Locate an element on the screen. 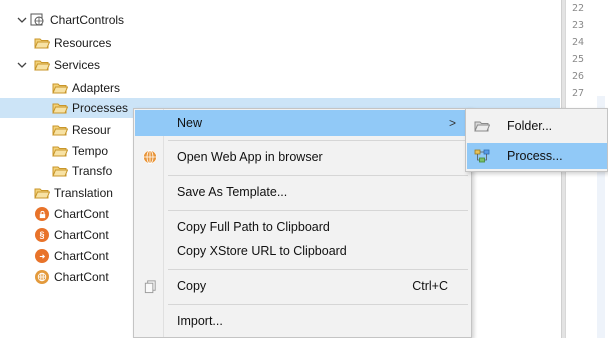 The height and width of the screenshot is (338, 608). tree-item-chartcont-globe: ChartCont is located at coordinates (72, 277).